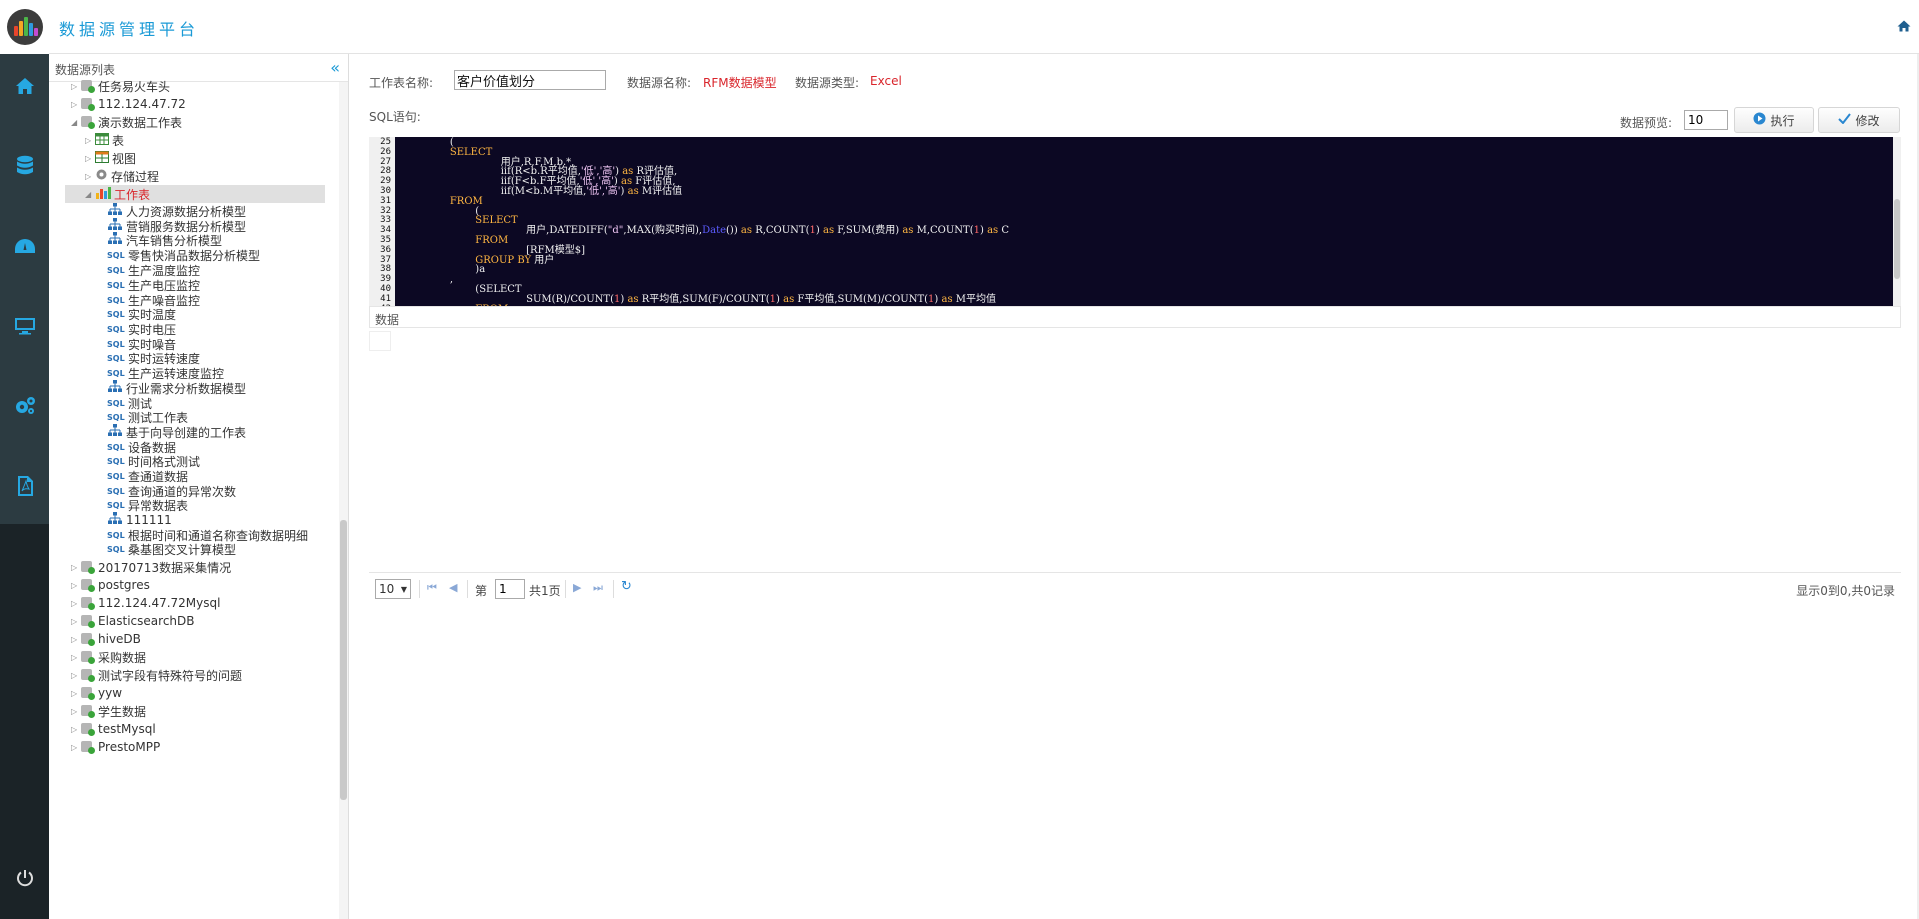 This screenshot has height=919, width=1919. What do you see at coordinates (1897, 239) in the screenshot?
I see `editor-scrollbar-thumb` at bounding box center [1897, 239].